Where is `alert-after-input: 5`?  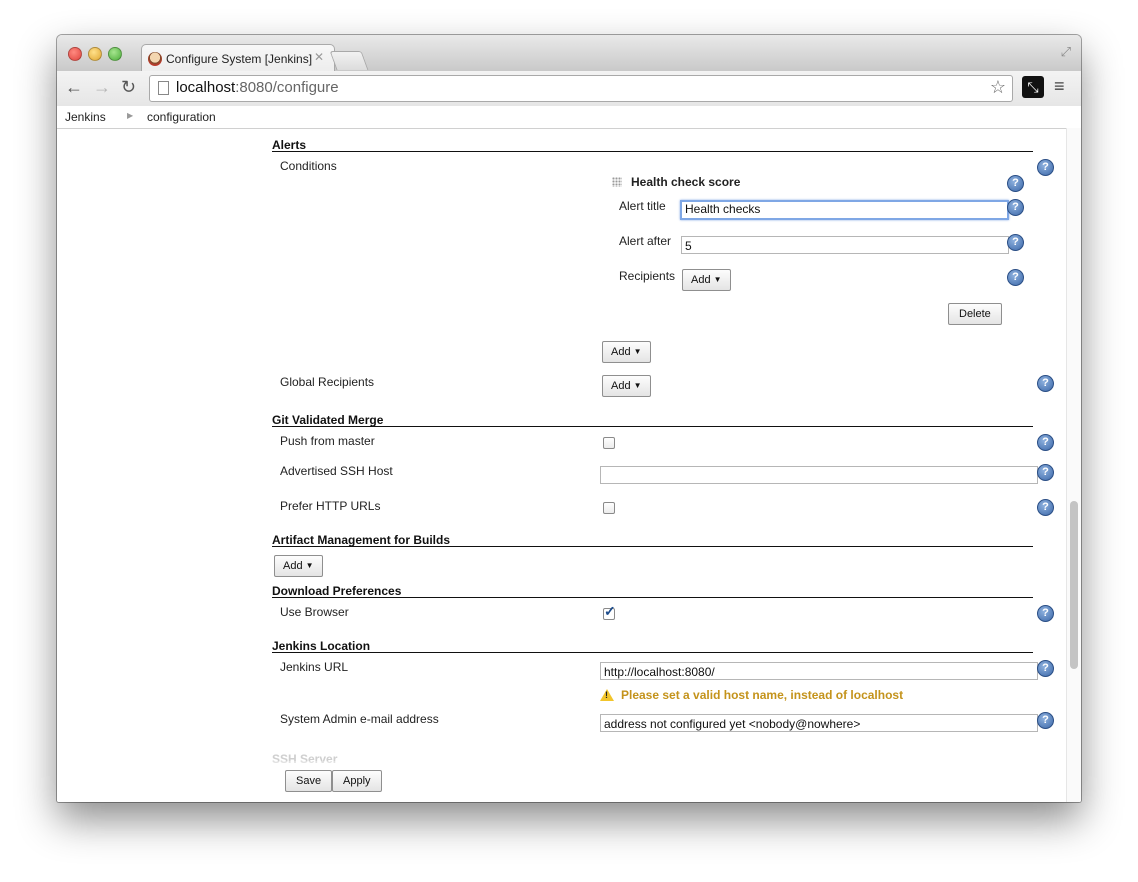 alert-after-input: 5 is located at coordinates (845, 245).